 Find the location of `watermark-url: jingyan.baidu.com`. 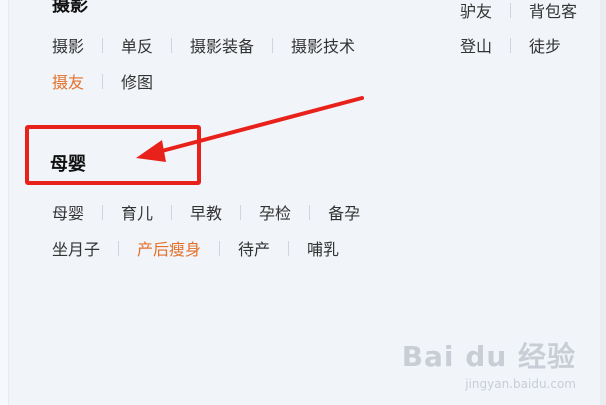

watermark-url: jingyan.baidu.com is located at coordinates (520, 384).